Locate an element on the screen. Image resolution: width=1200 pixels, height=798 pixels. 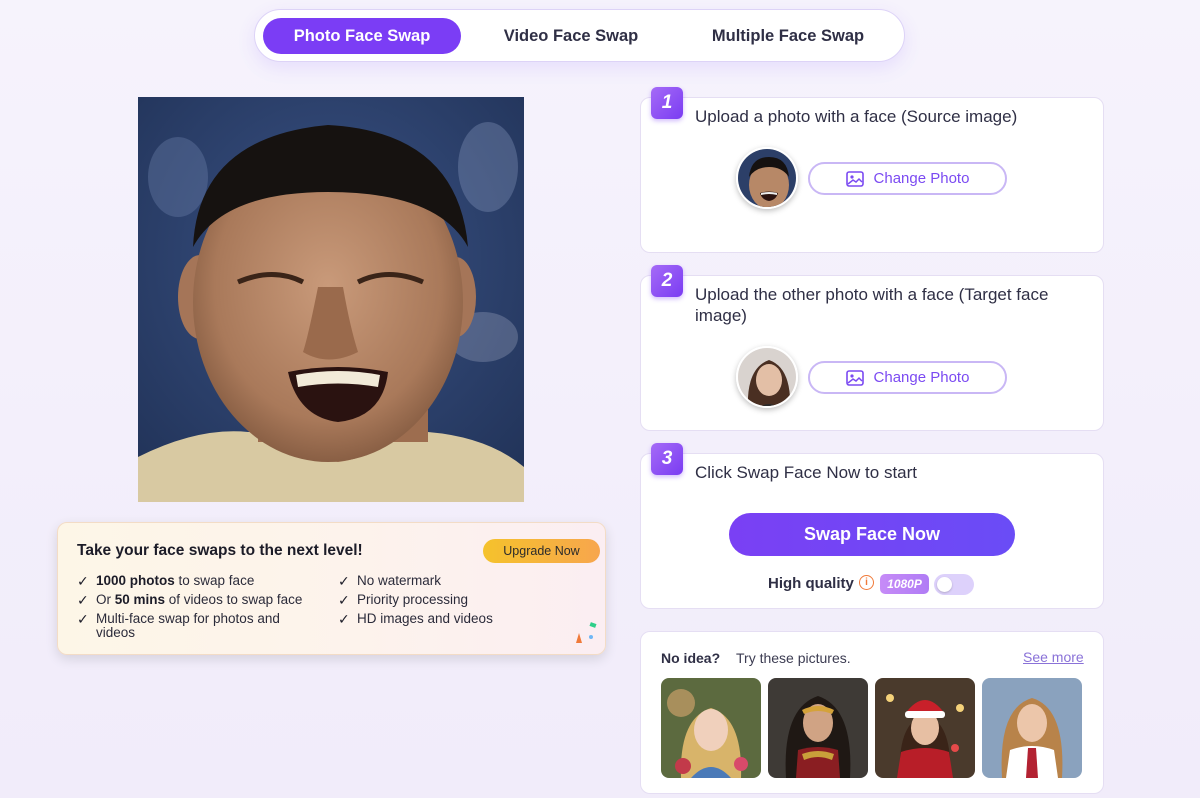
toggle-knob is located at coordinates (944, 584).